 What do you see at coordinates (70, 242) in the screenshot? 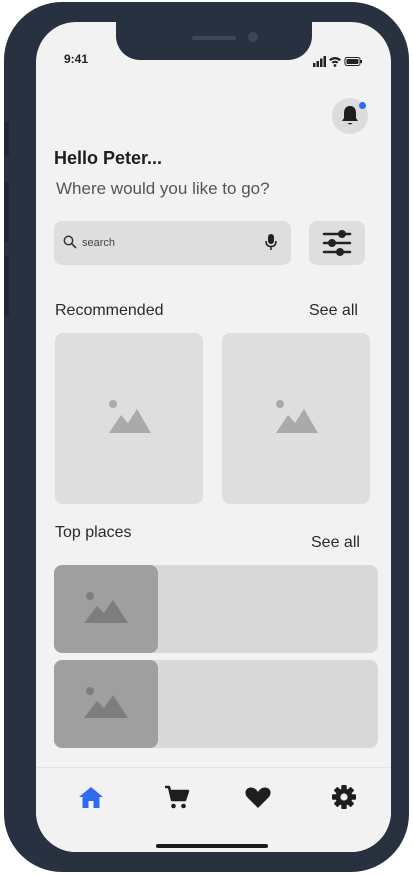
I see `search-icon` at bounding box center [70, 242].